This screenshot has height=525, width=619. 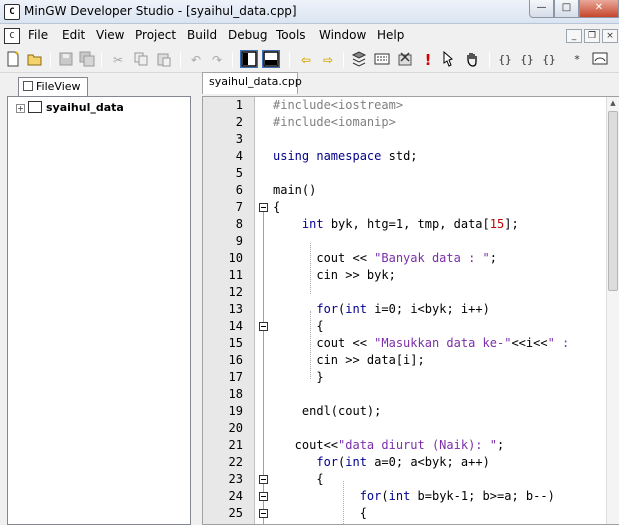 What do you see at coordinates (612, 310) in the screenshot?
I see `vertical-scrollbar: ▲` at bounding box center [612, 310].